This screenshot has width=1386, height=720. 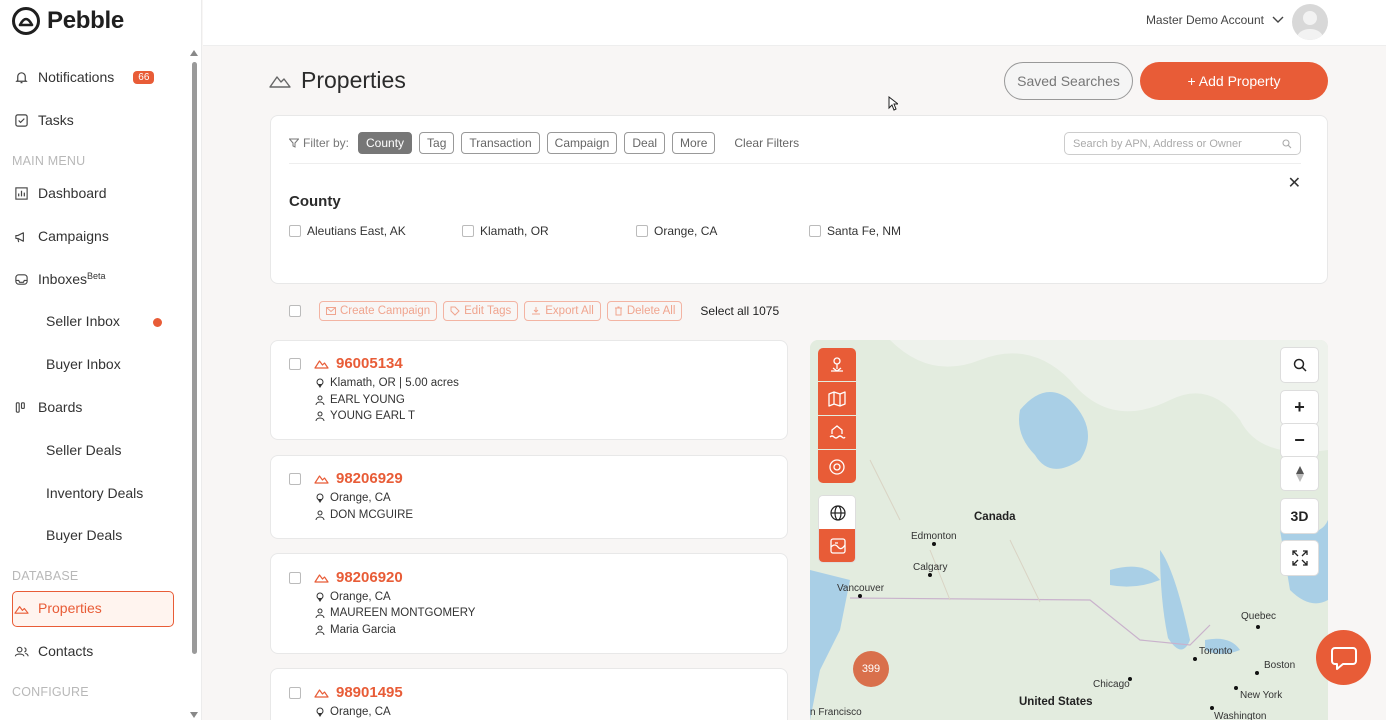 I want to click on delete-all-label: Delete All, so click(x=651, y=311).